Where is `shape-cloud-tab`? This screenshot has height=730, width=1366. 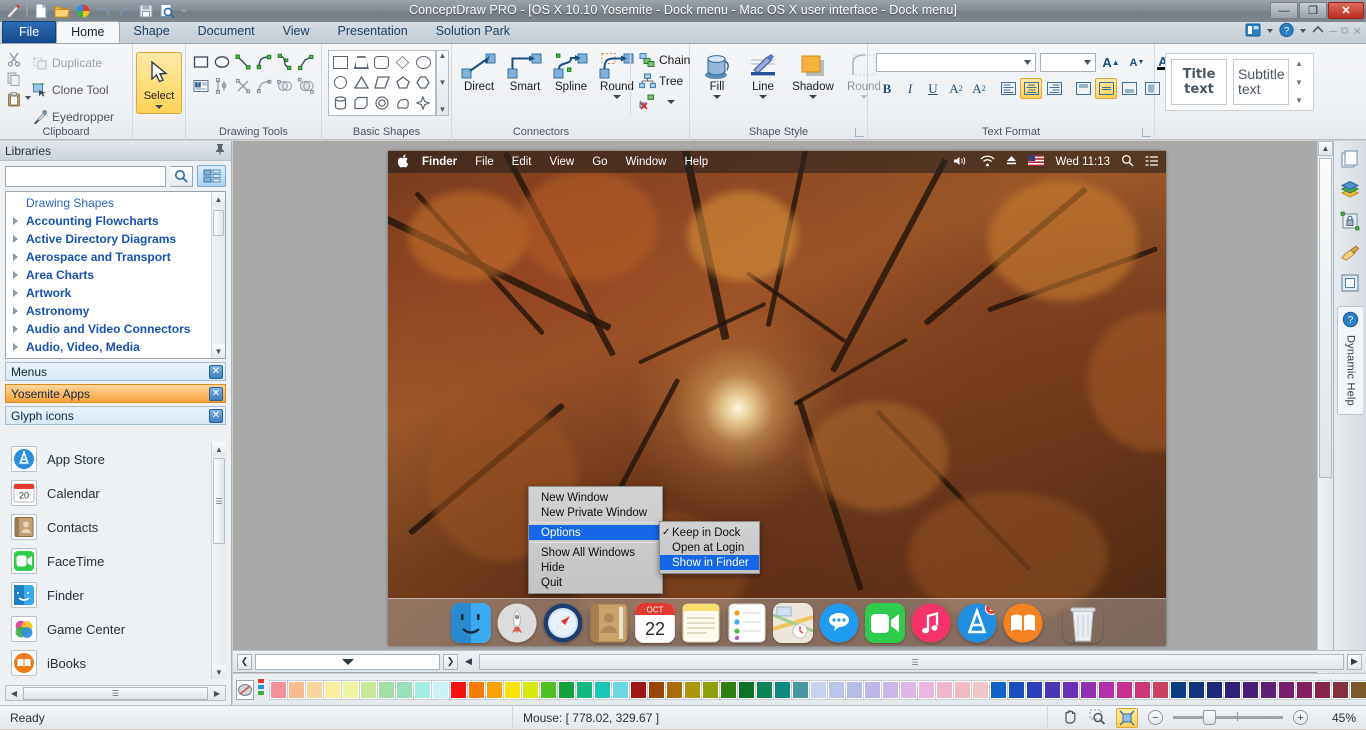 shape-cloud-tab is located at coordinates (403, 103).